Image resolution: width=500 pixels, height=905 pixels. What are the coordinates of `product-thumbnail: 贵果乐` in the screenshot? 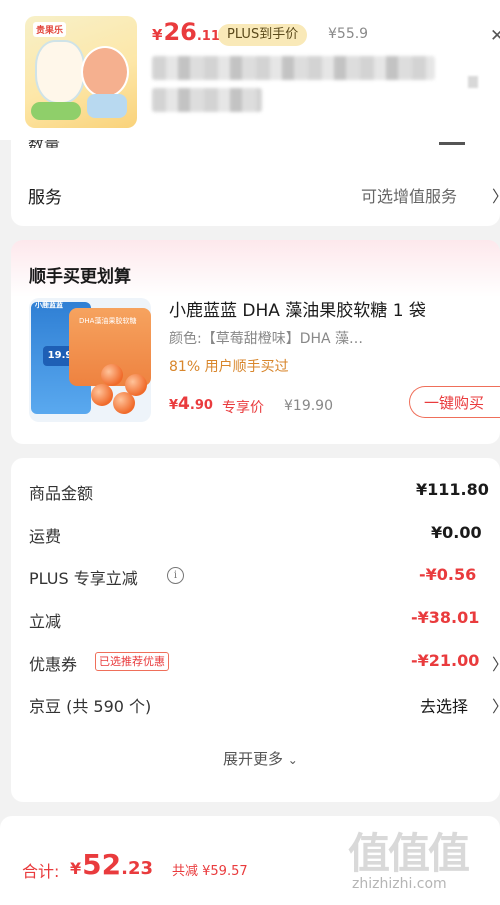 It's located at (81, 72).